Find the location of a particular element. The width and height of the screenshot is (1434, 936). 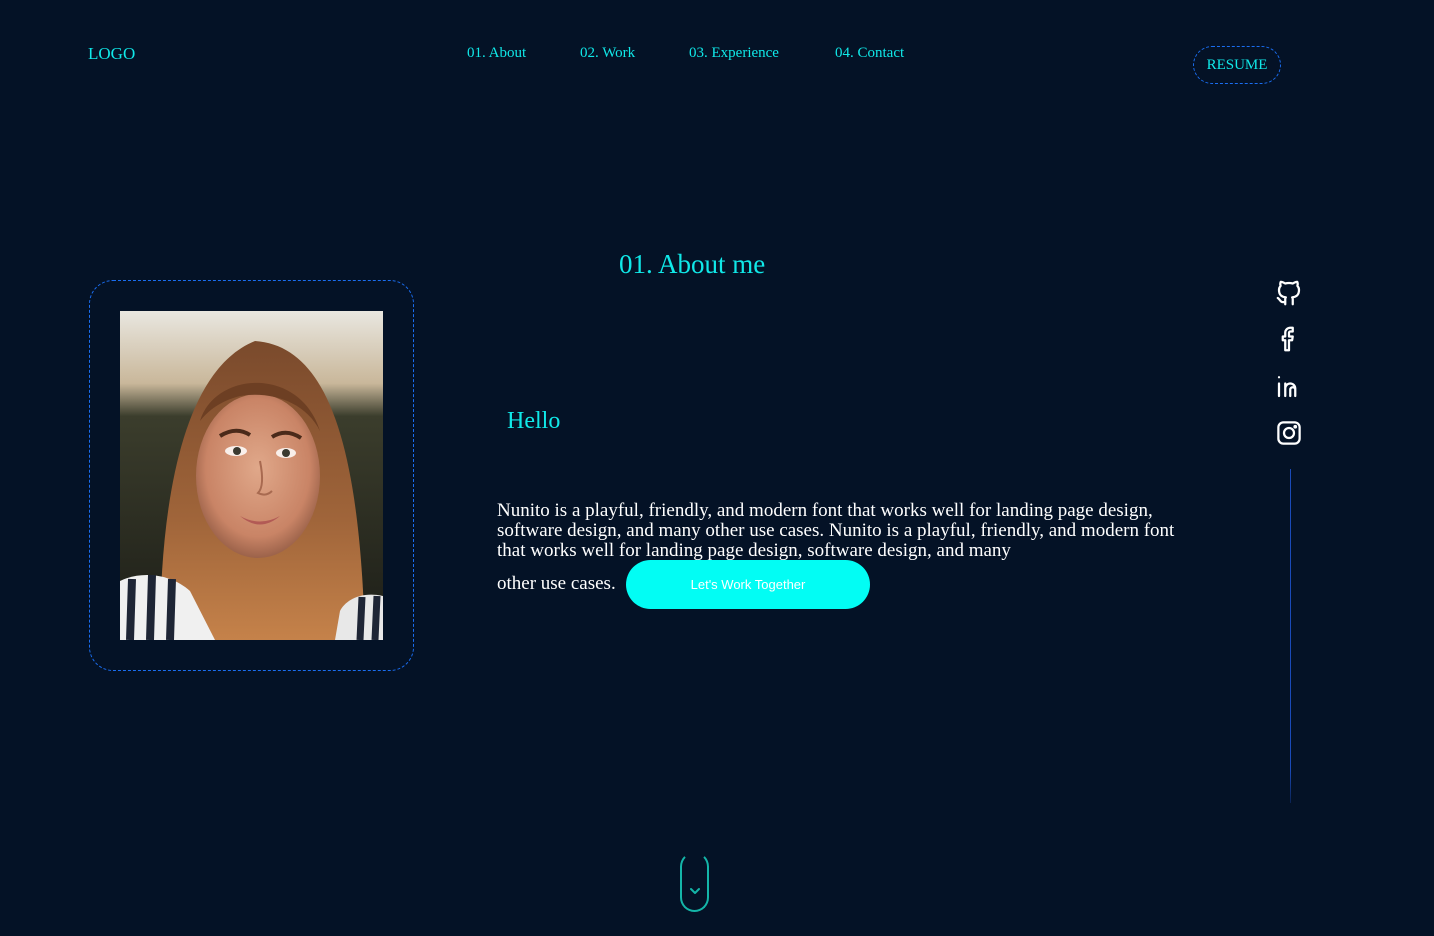

nav-item-experience: 03. Experience is located at coordinates (734, 53).